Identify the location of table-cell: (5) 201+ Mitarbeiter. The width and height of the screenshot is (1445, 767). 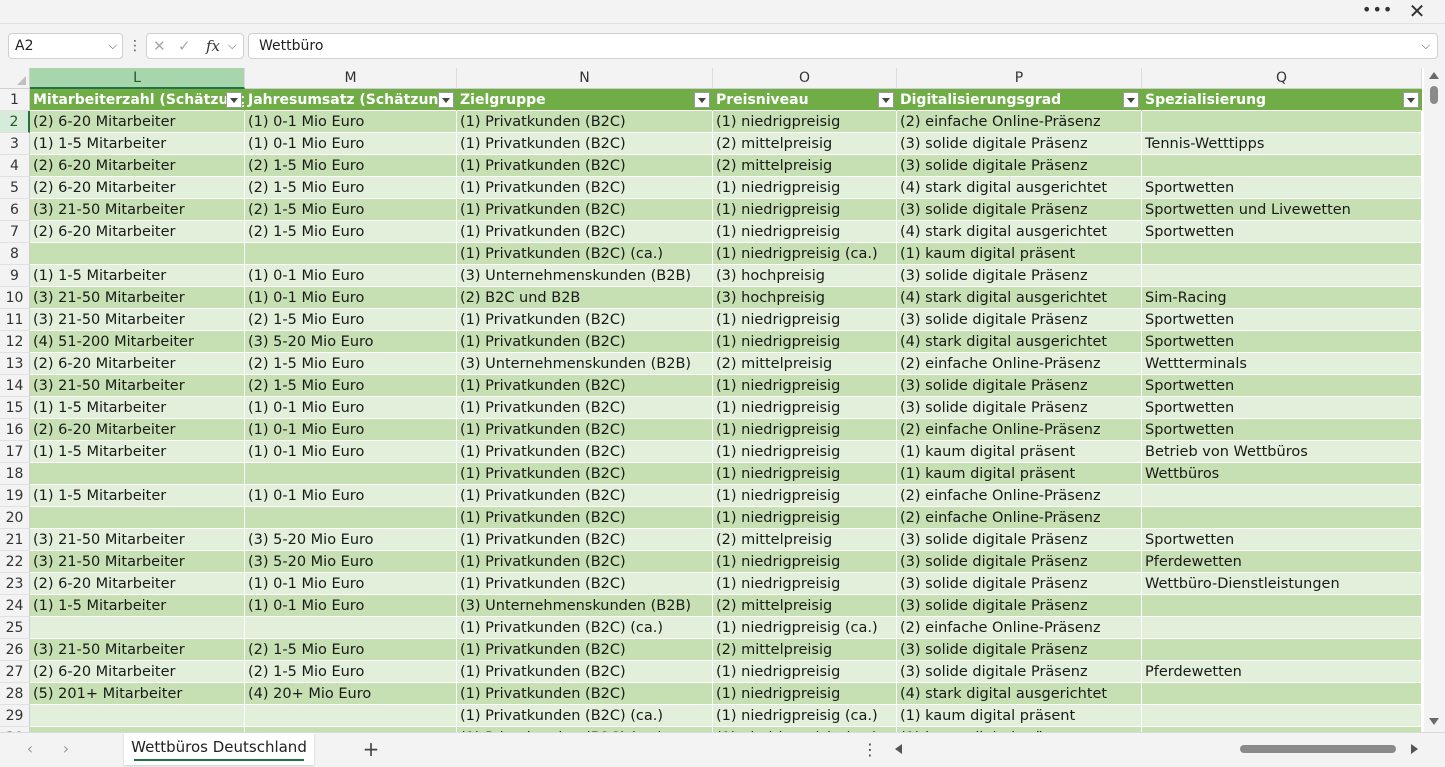
(137, 694).